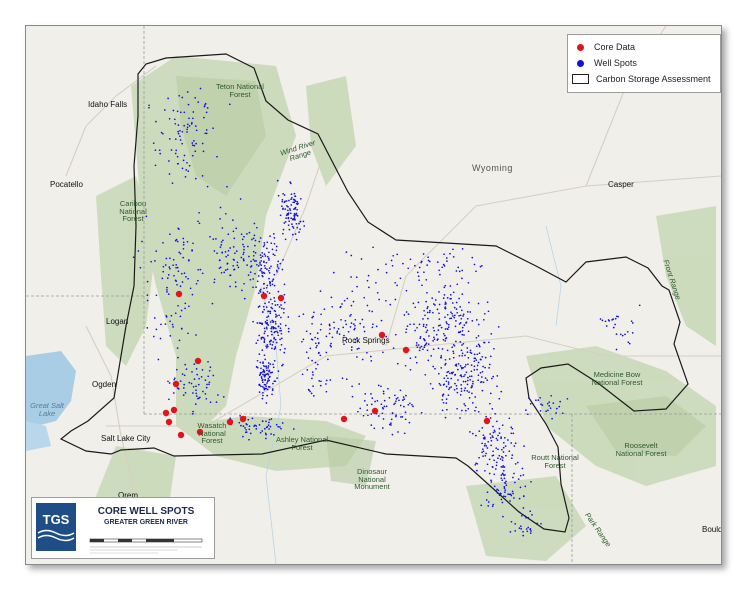  I want to click on label-boulder: Bould, so click(712, 529).